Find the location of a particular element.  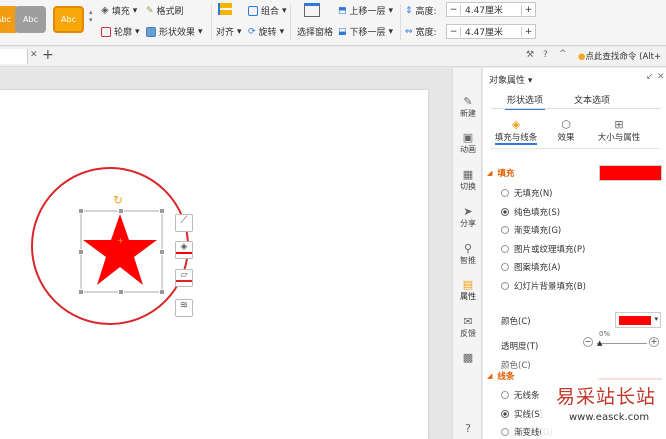

radio-pattern is located at coordinates (505, 267).